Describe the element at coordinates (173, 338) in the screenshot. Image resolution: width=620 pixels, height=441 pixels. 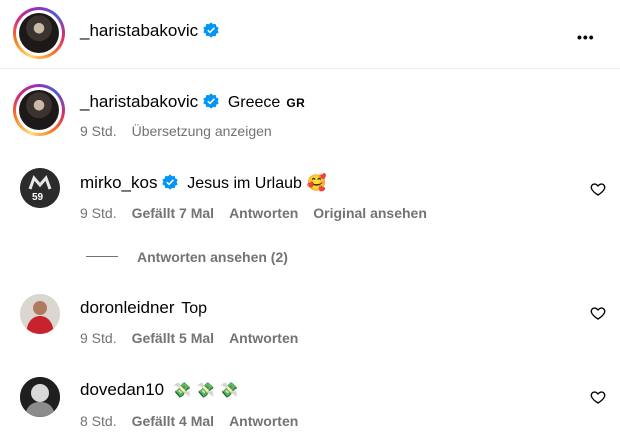
I see `likes-count: Gefällt 5 Mal` at that location.